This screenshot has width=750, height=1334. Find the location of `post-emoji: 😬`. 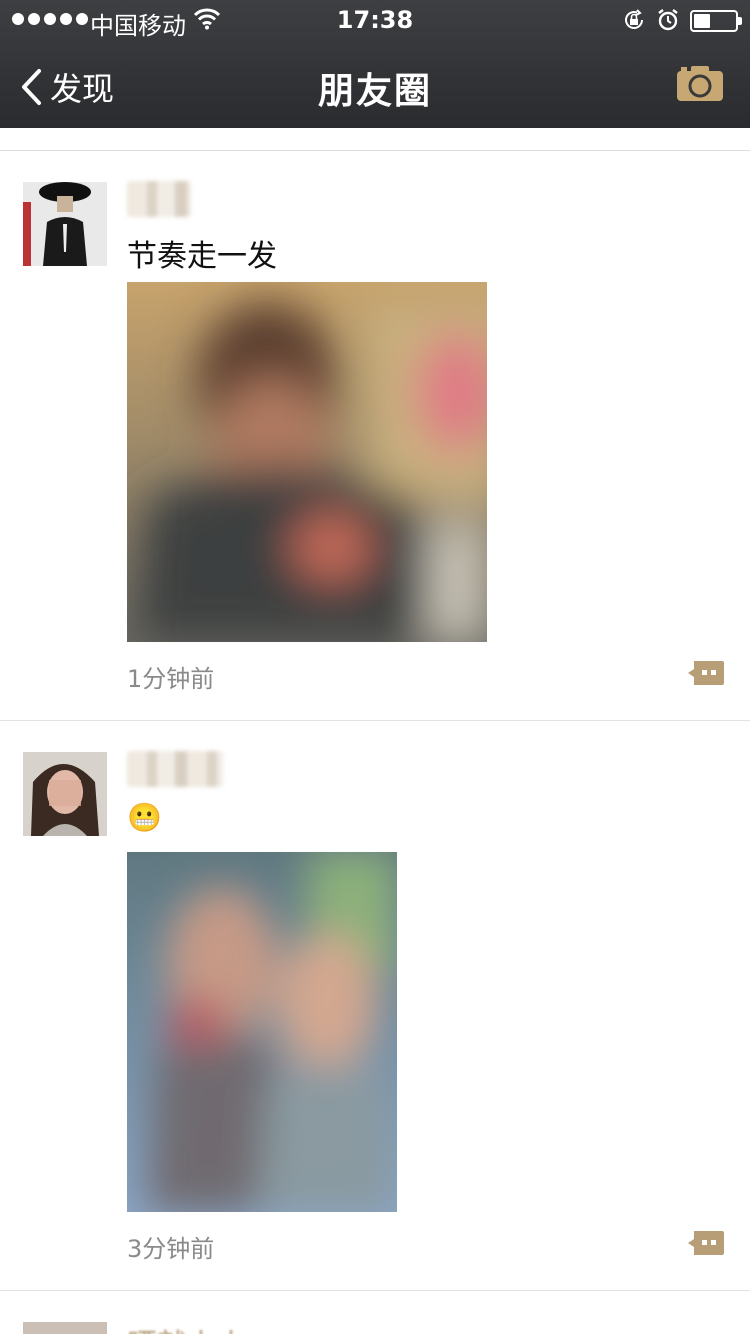

post-emoji: 😬 is located at coordinates (144, 817).